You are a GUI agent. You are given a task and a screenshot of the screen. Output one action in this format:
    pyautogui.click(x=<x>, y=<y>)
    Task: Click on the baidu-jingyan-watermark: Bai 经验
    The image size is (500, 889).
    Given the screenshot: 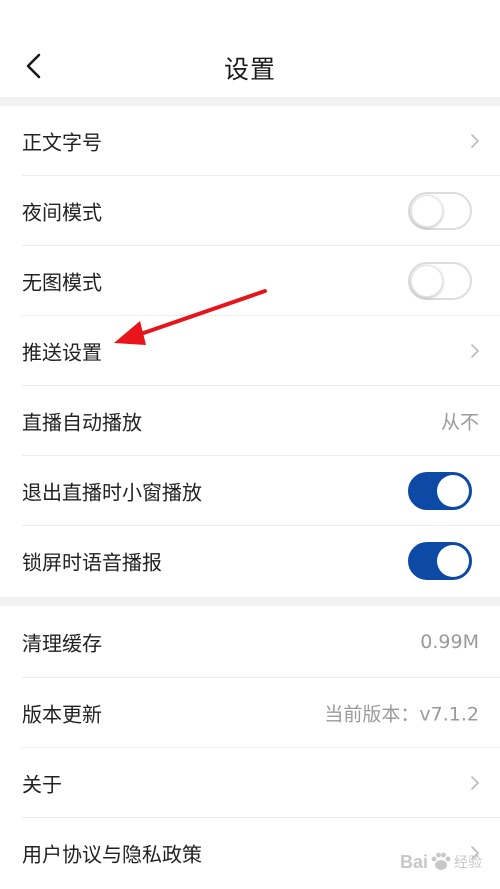 What is the action you would take?
    pyautogui.click(x=448, y=862)
    